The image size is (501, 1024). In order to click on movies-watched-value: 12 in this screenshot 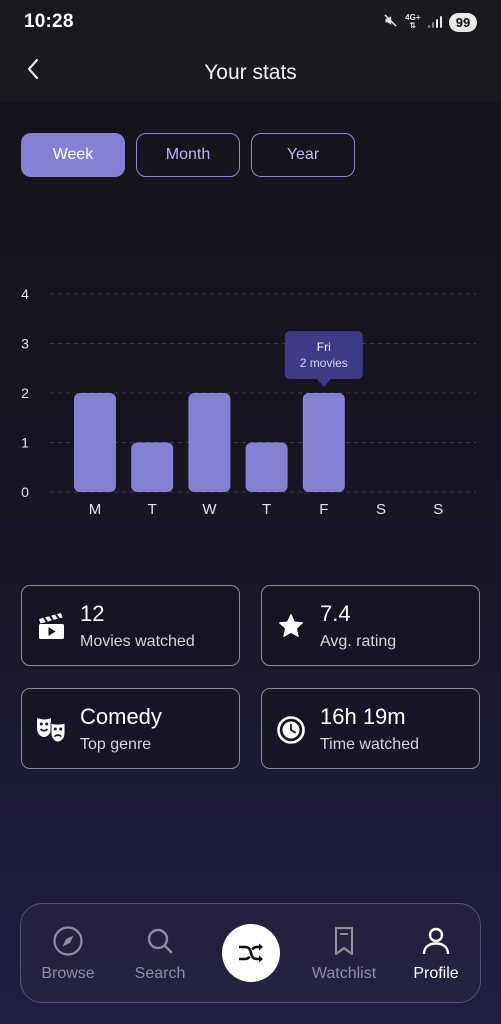, I will do `click(92, 613)`.